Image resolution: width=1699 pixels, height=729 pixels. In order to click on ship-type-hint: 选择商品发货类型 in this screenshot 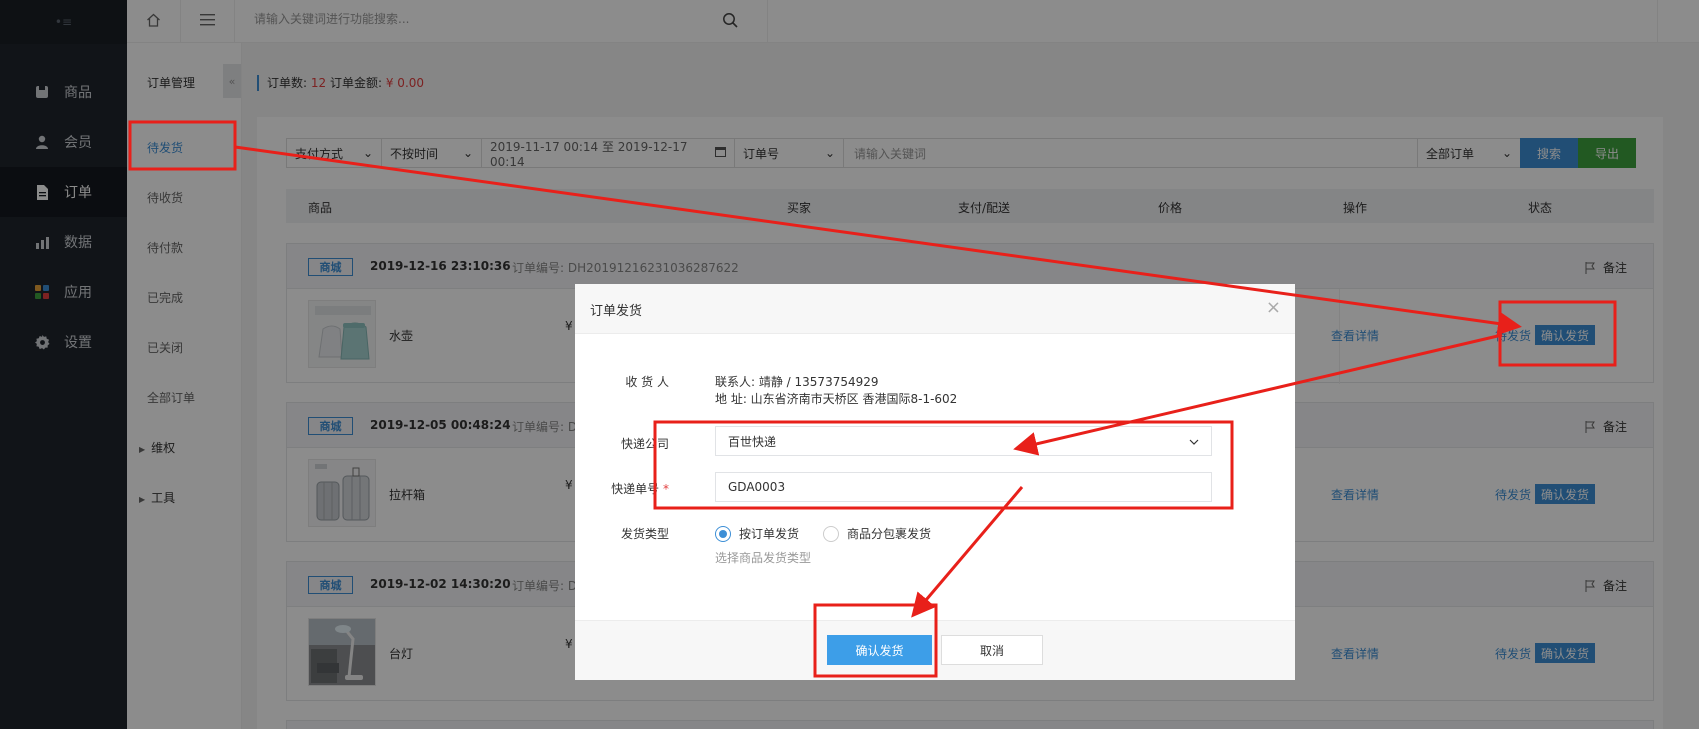, I will do `click(763, 558)`.